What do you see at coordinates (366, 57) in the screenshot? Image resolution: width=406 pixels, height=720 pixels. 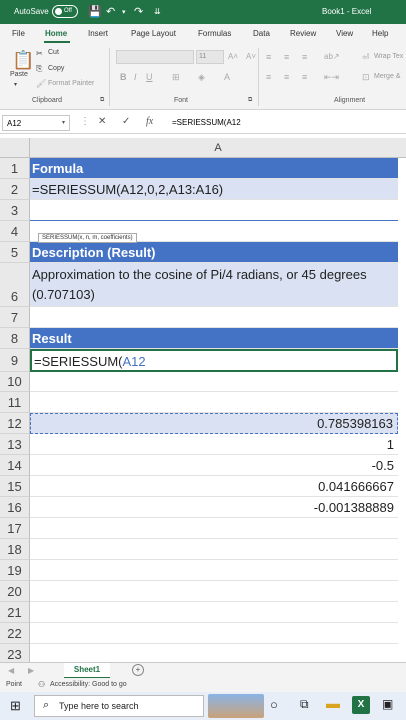 I see `wrap-text-icon: ⏎` at bounding box center [366, 57].